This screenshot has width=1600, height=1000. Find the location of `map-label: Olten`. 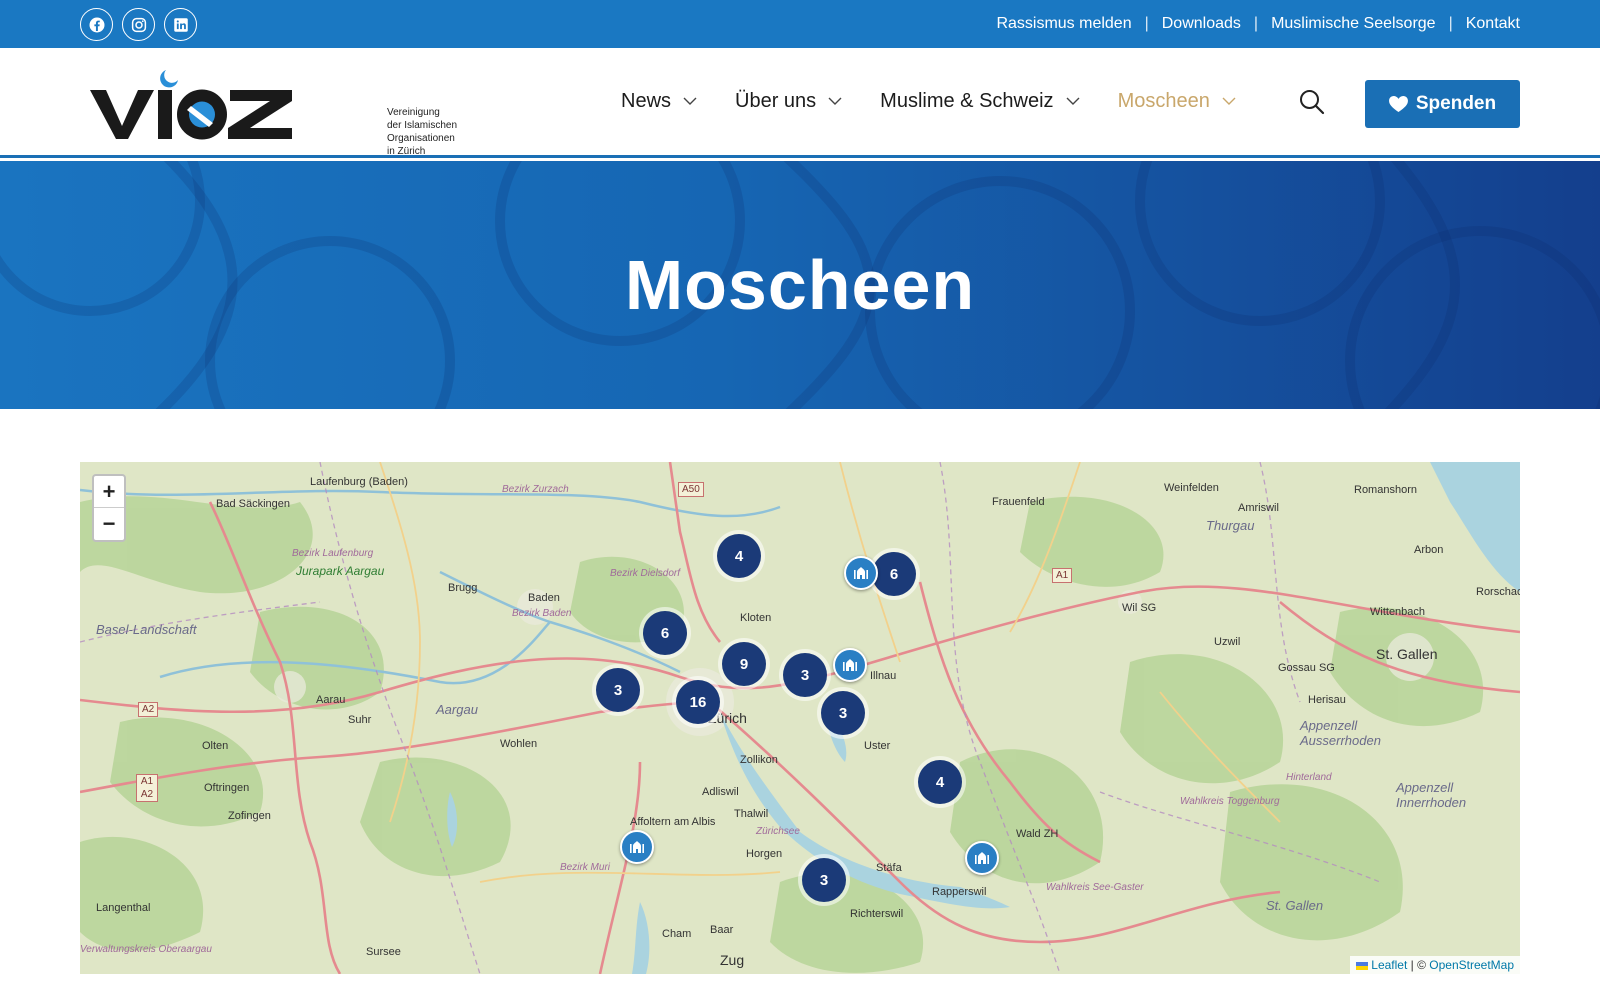

map-label: Olten is located at coordinates (215, 746).